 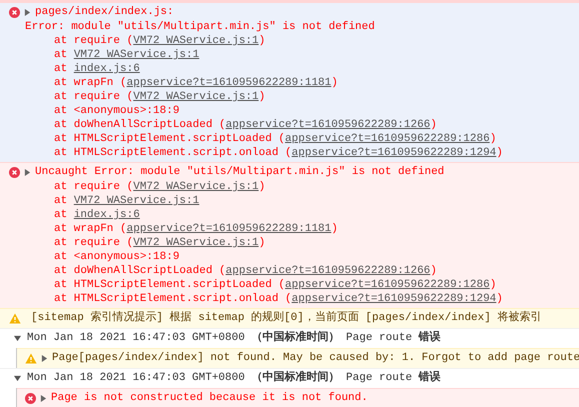 I want to click on error-detail: Error: module "utils/Multipart.min.js" is not defined, so click(x=200, y=27).